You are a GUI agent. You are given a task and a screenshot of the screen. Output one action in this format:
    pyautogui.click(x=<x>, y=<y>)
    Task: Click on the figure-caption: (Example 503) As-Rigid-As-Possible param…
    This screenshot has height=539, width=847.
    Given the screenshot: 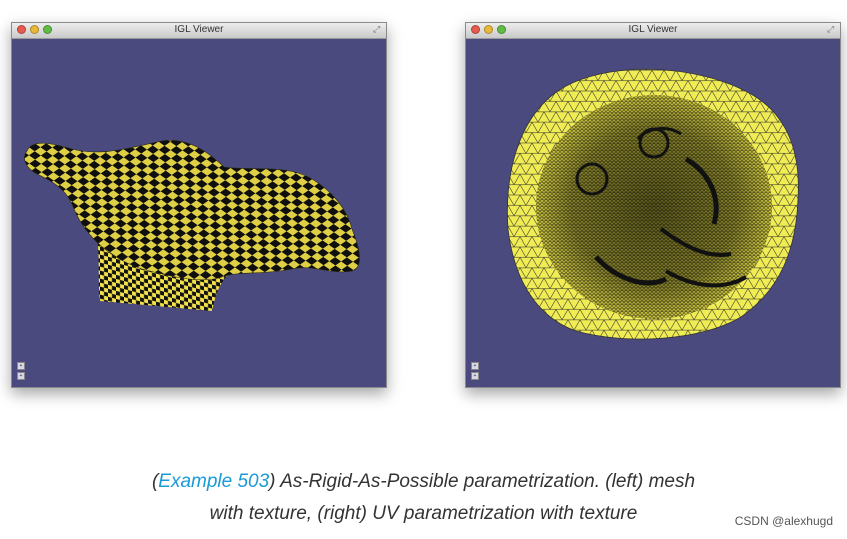 What is the action you would take?
    pyautogui.click(x=423, y=498)
    